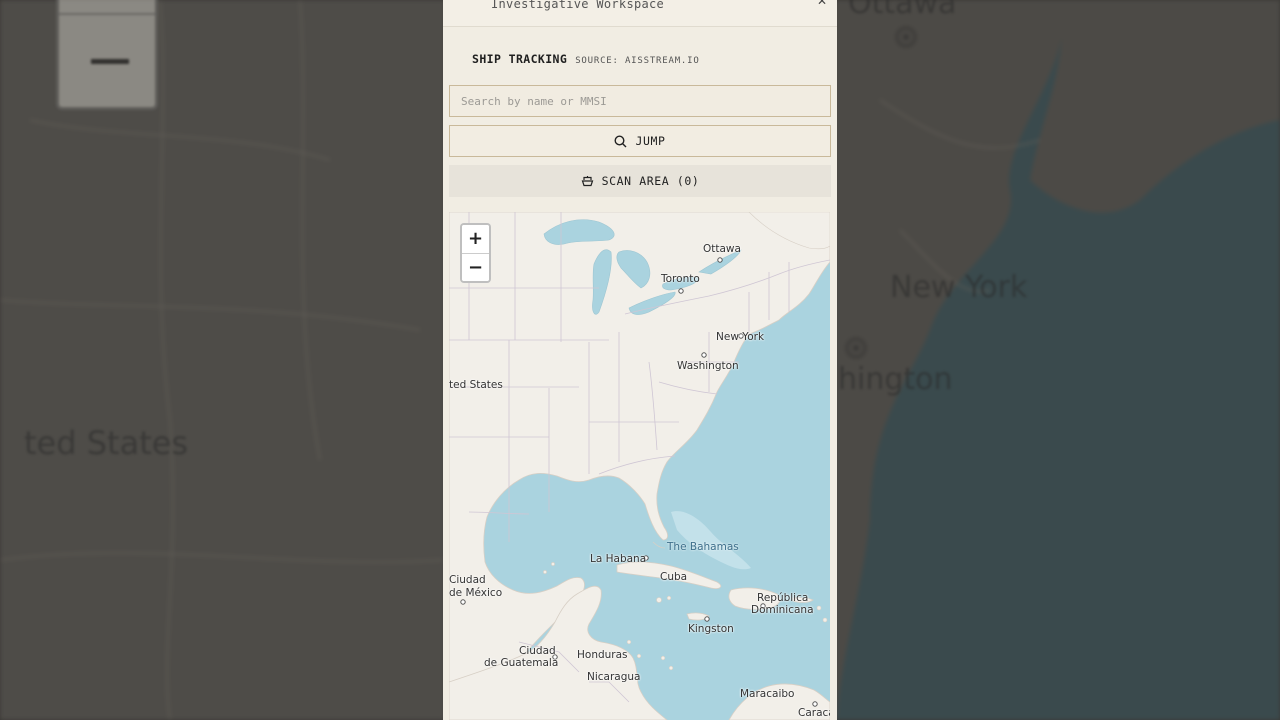  Describe the element at coordinates (620, 140) in the screenshot. I see `search-icon` at that location.